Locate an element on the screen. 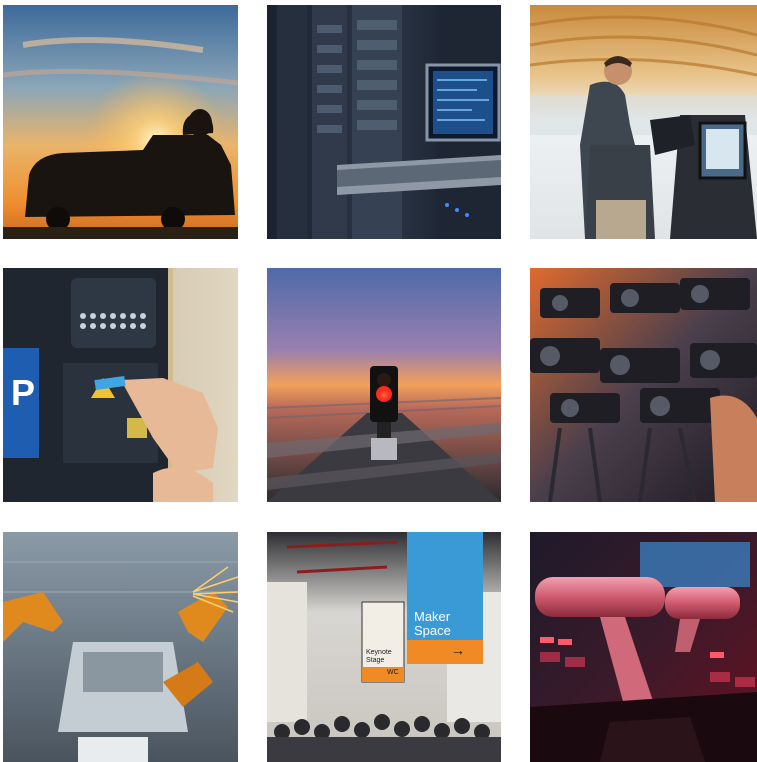 This screenshot has width=757, height=762. van-sunset-image is located at coordinates (120, 122).